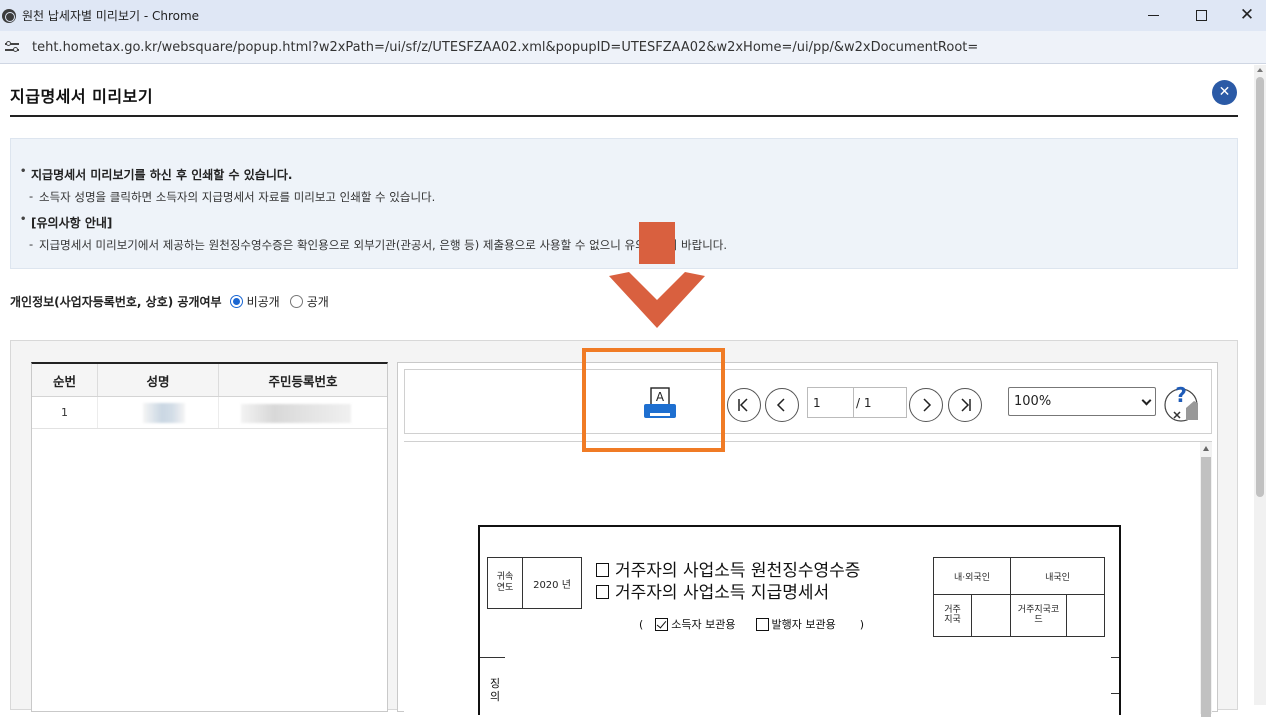 The width and height of the screenshot is (1266, 717). I want to click on form-titles: 거주자의 사업소득 원천징수영수증 거주자의 사업소득 지급명세서, so click(728, 582).